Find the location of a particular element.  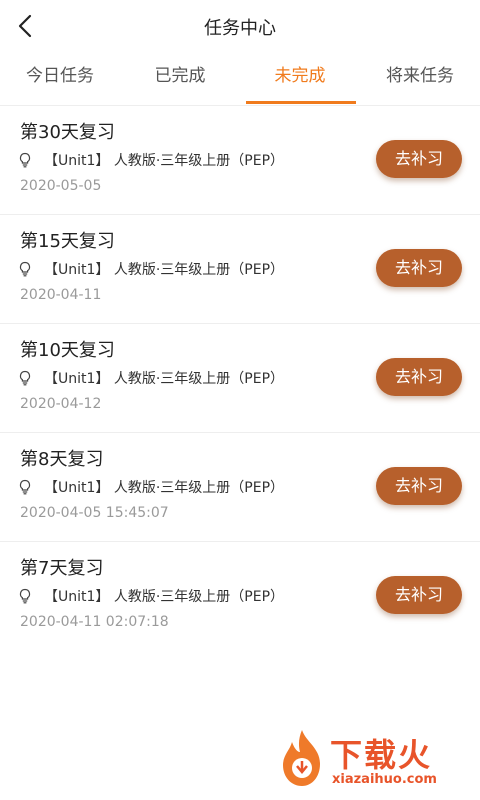

tab-bar: 今日任务 已完成 未完成 将来任务 is located at coordinates (240, 79).